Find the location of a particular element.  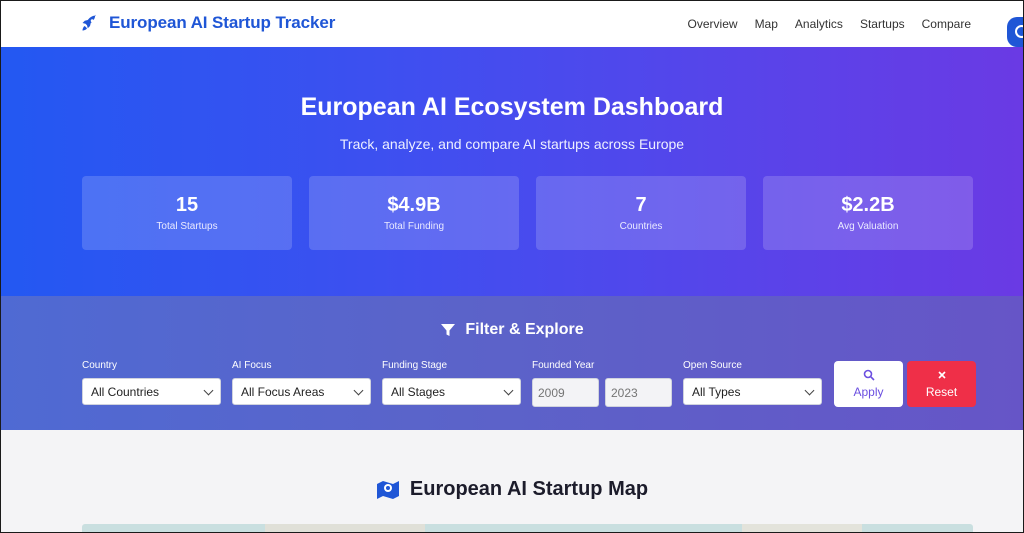

stat-card-total-startups: 15 Total Startups is located at coordinates (187, 213).